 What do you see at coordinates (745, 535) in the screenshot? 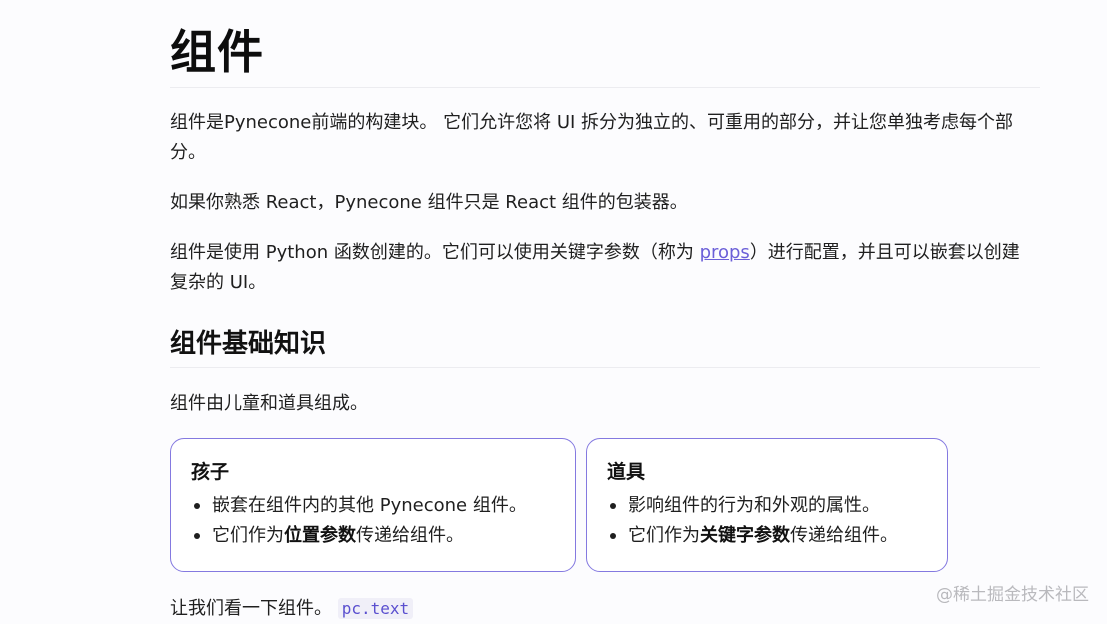
I see `list-item-bold: 关键字参数` at bounding box center [745, 535].